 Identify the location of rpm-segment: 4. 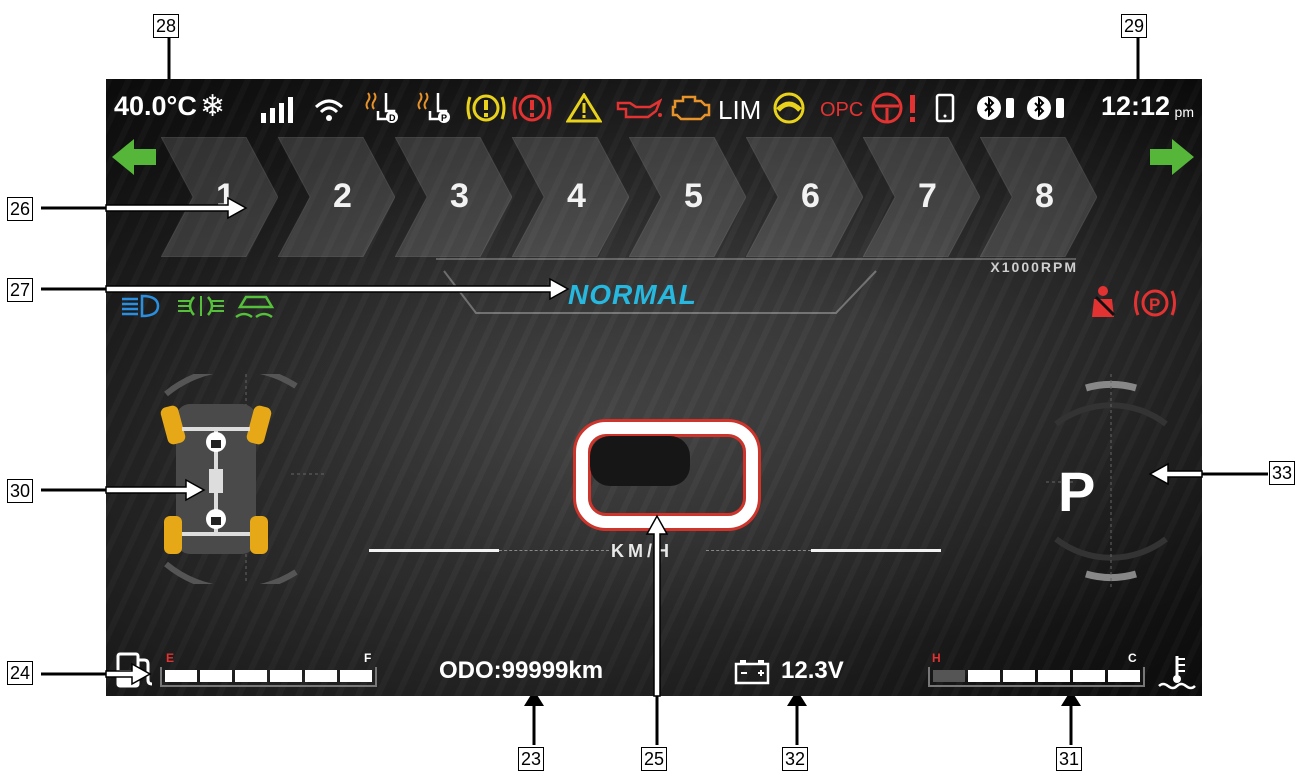
(570, 197).